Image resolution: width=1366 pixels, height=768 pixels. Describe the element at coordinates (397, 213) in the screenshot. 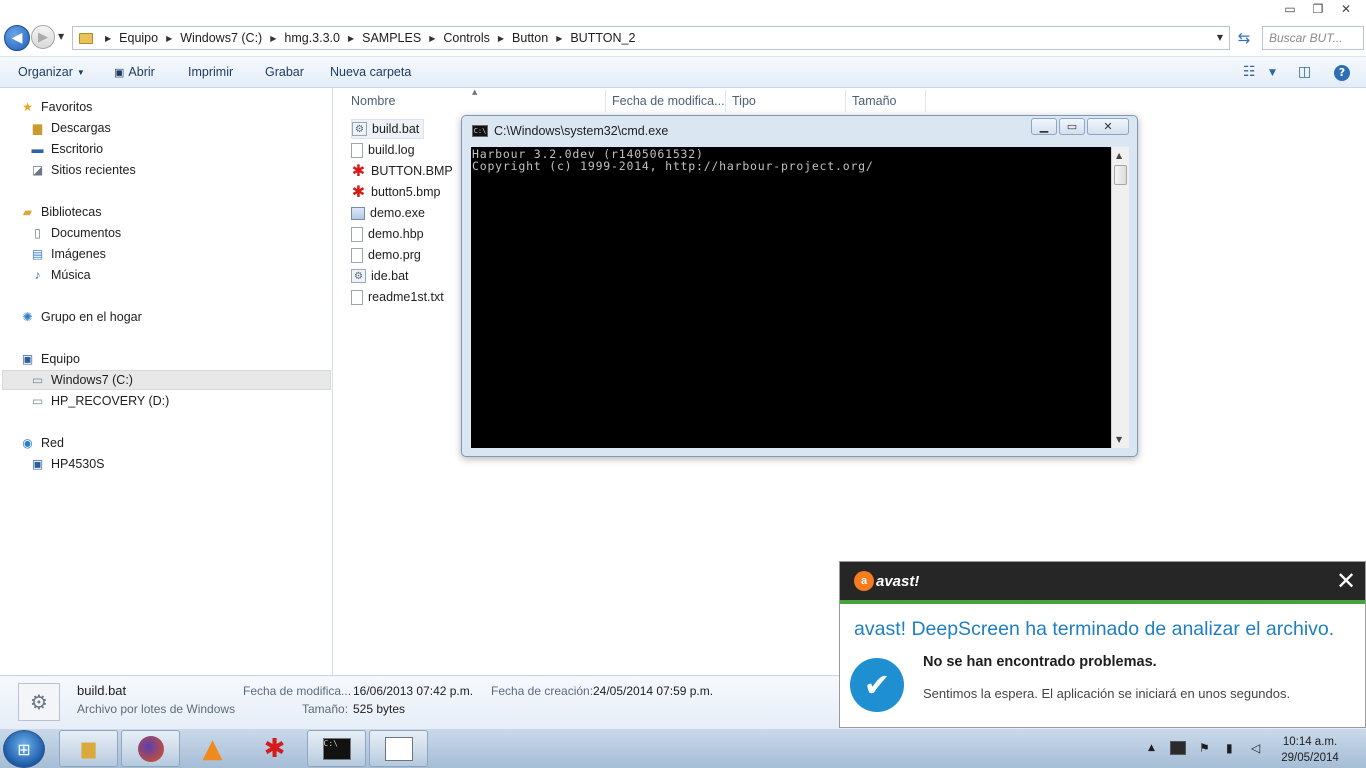

I see `file-name: demo.exe` at that location.